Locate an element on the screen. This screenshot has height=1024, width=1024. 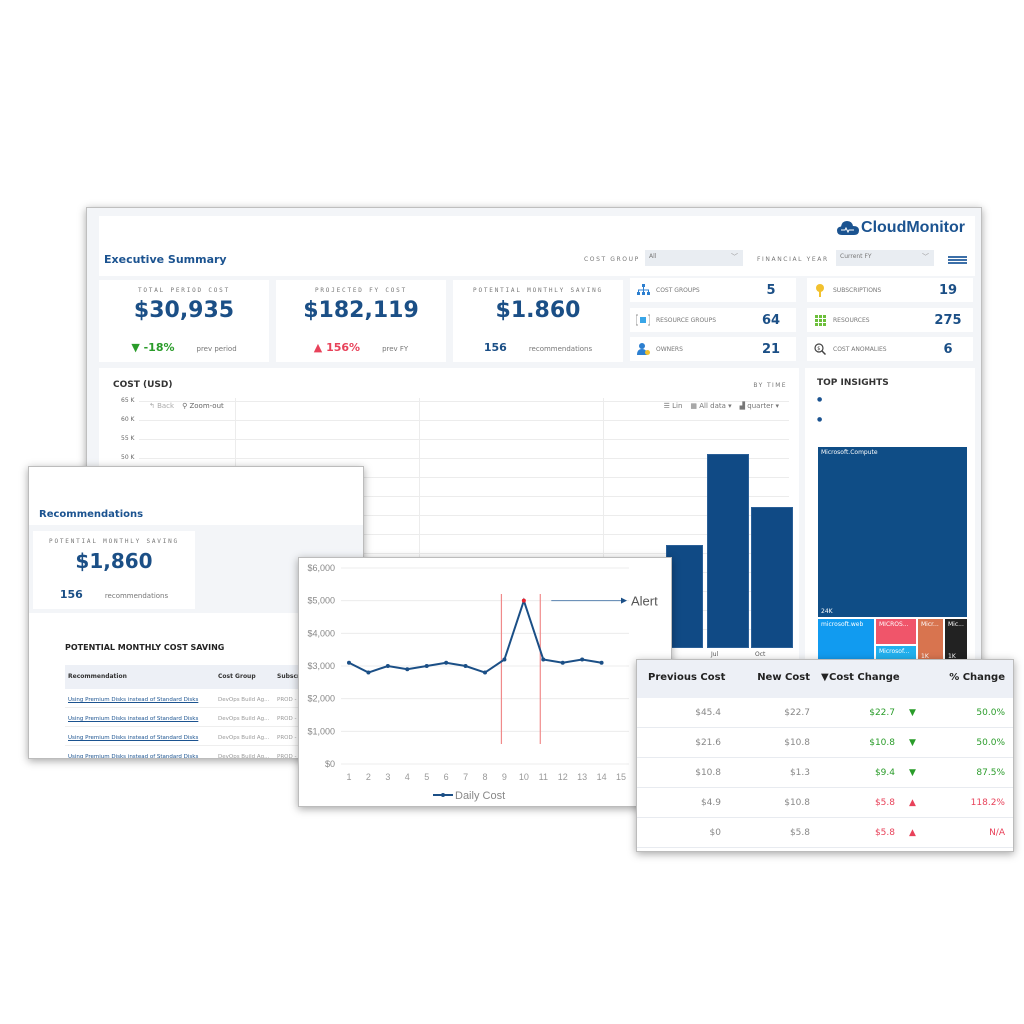
stat-value: 19 is located at coordinates (948, 290).